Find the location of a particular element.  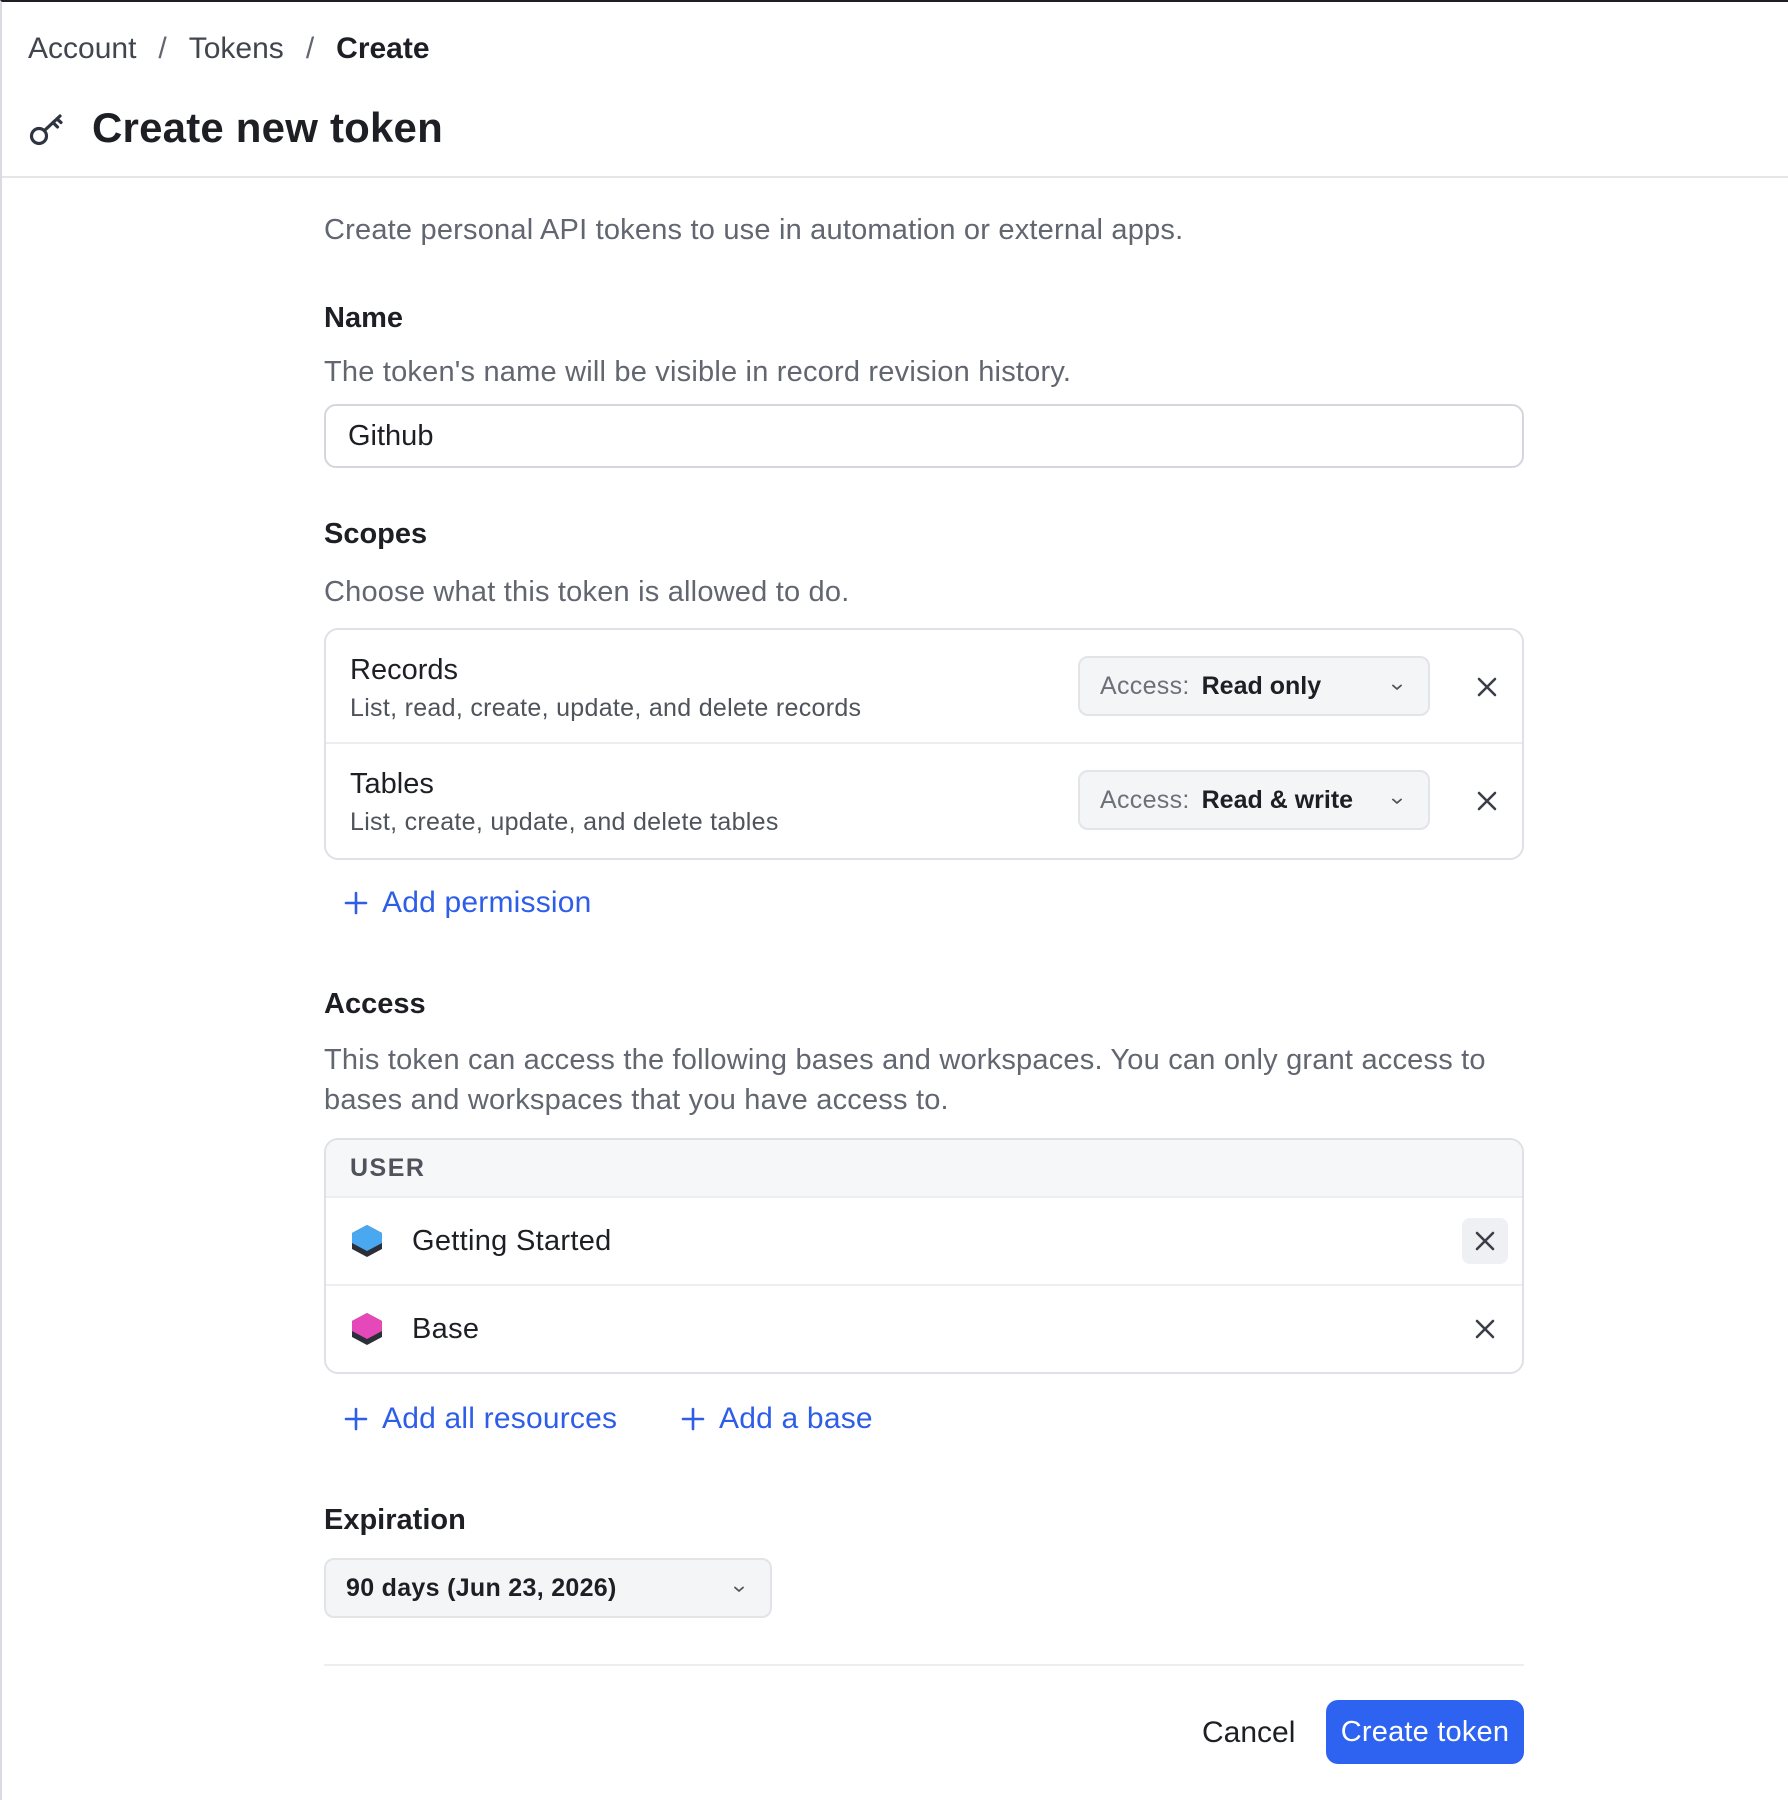

scopes-section-title: Scopes is located at coordinates (376, 534).